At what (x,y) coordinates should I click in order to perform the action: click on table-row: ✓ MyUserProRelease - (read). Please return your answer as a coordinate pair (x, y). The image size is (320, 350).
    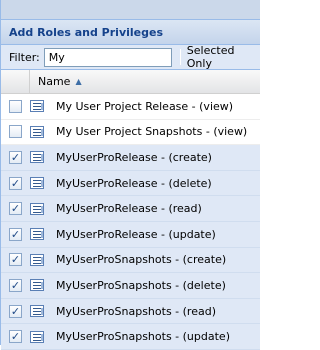
    Looking at the image, I should click on (130, 209).